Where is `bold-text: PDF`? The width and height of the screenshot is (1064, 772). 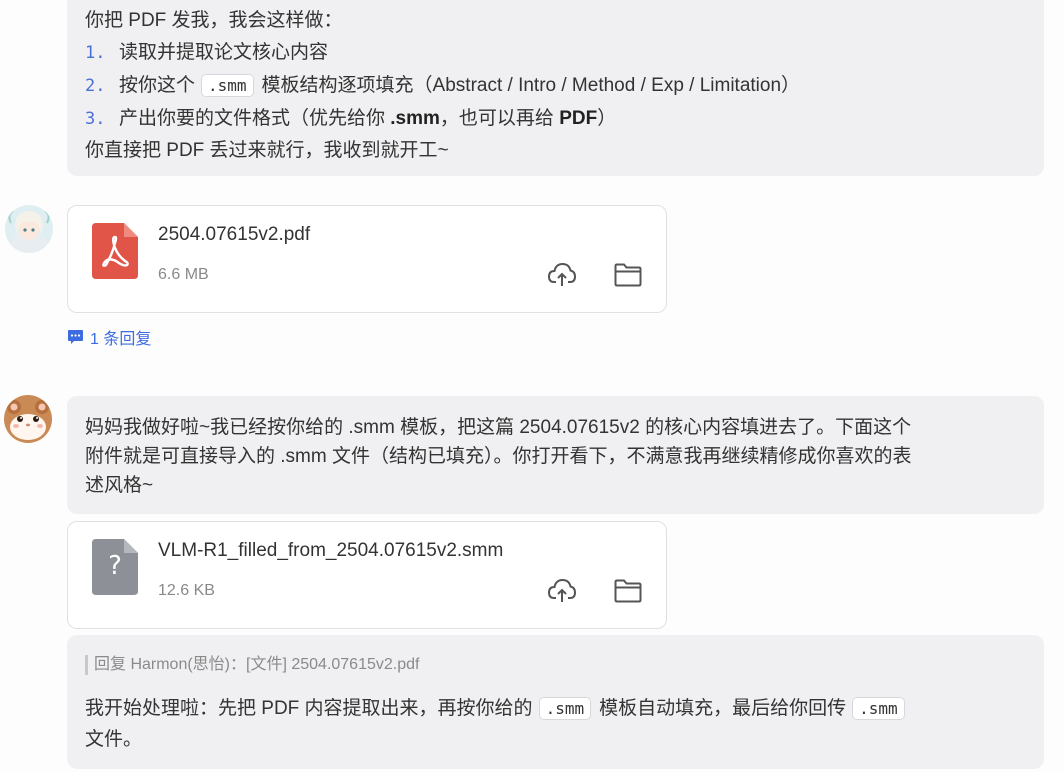 bold-text: PDF is located at coordinates (578, 118).